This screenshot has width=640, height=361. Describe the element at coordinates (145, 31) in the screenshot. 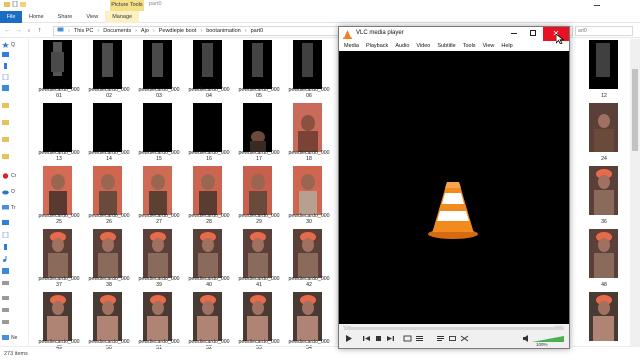

I see `breadcrumb-item: Ajo` at that location.